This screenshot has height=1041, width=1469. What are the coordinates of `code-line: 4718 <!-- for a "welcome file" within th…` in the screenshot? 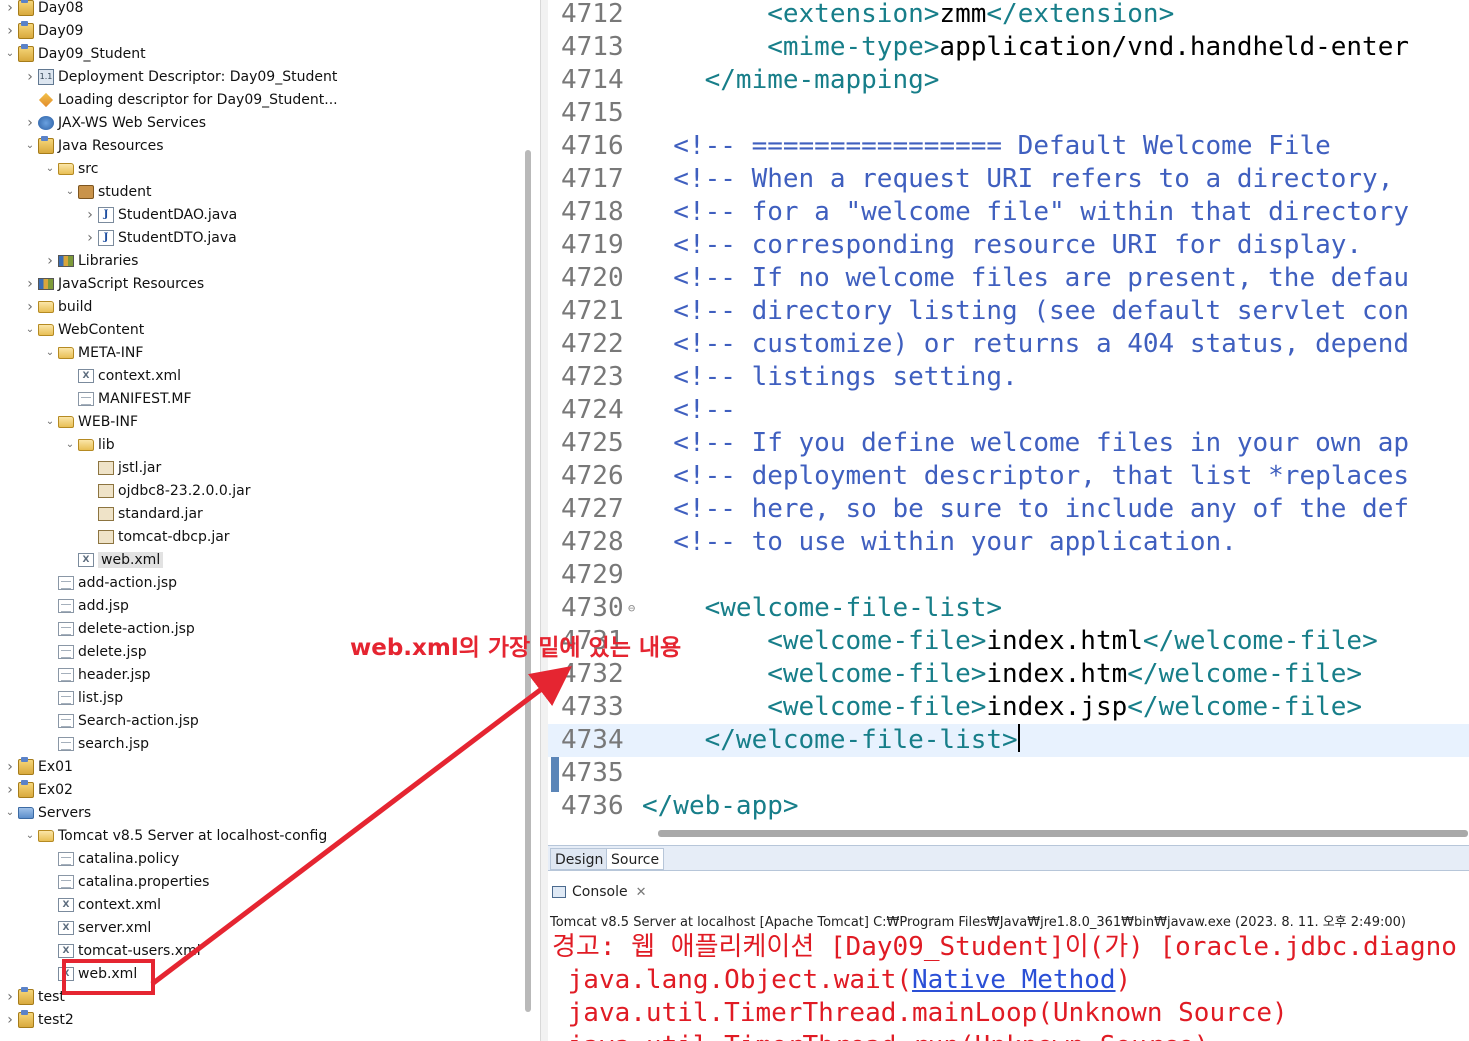 It's located at (1008, 212).